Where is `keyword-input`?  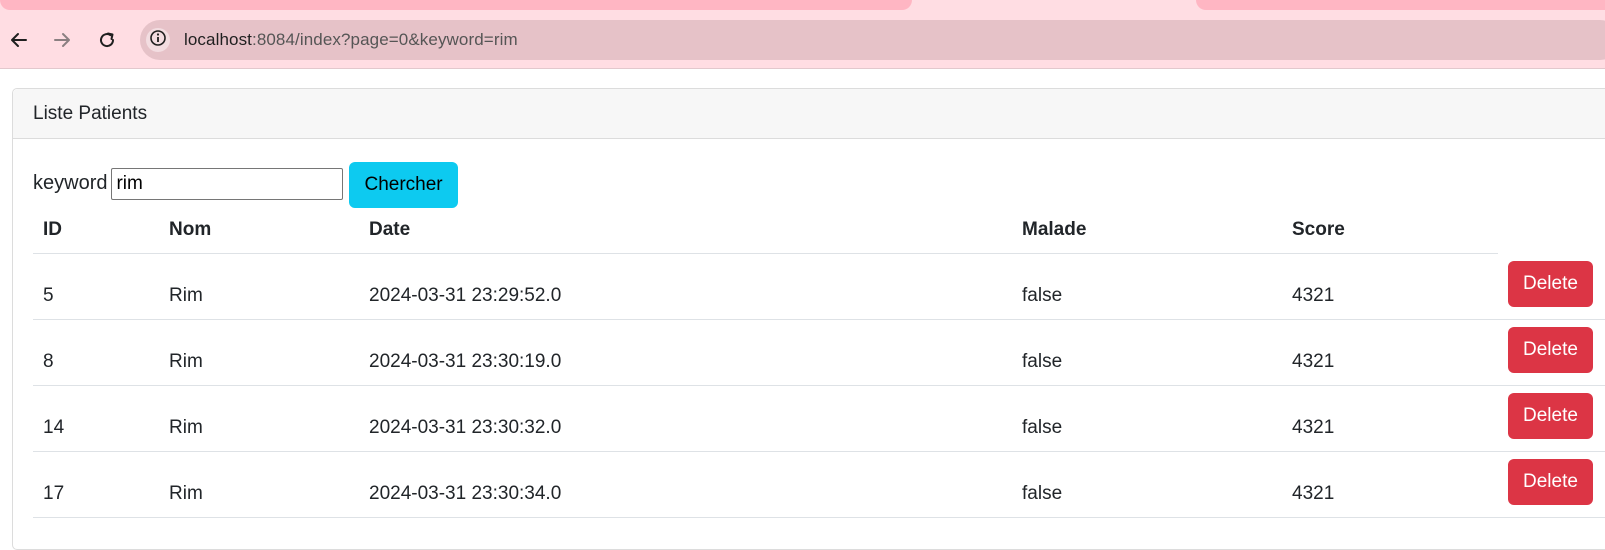
keyword-input is located at coordinates (227, 183).